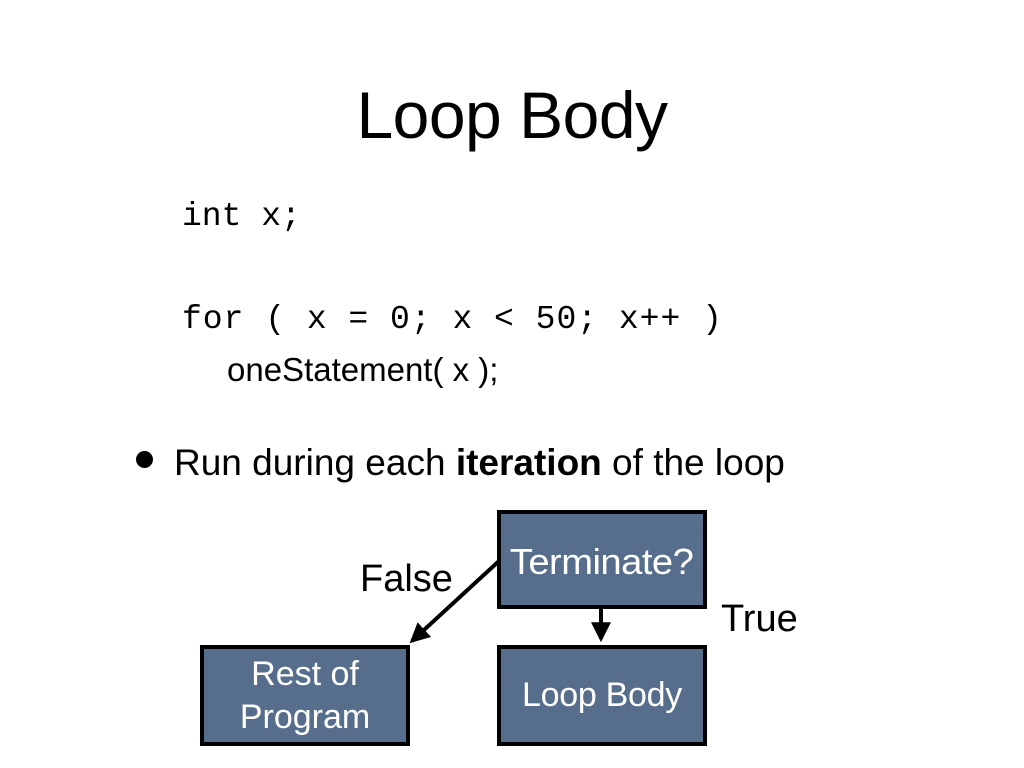 This screenshot has width=1024, height=768. What do you see at coordinates (759, 619) in the screenshot?
I see `flow-edge-label-true: True` at bounding box center [759, 619].